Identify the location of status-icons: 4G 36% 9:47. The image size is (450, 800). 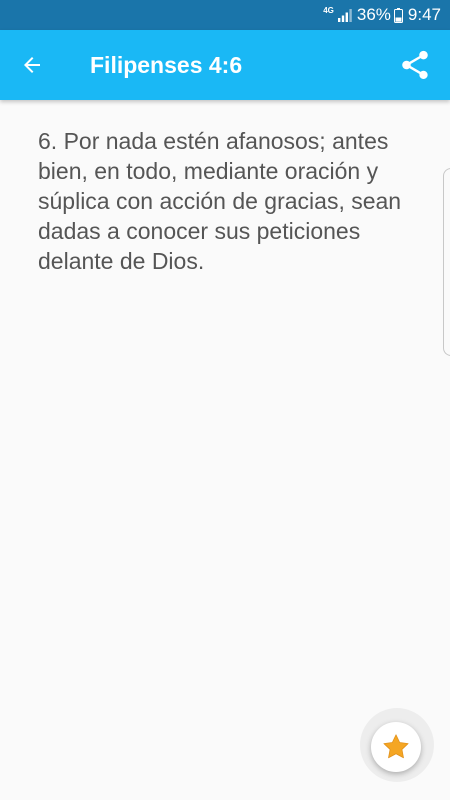
(382, 15).